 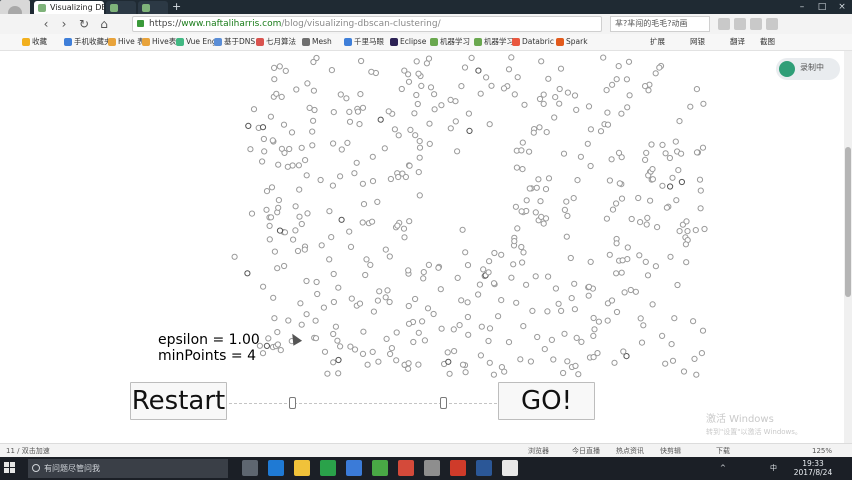 What do you see at coordinates (630, 451) in the screenshot?
I see `status-item: 热点资讯` at bounding box center [630, 451].